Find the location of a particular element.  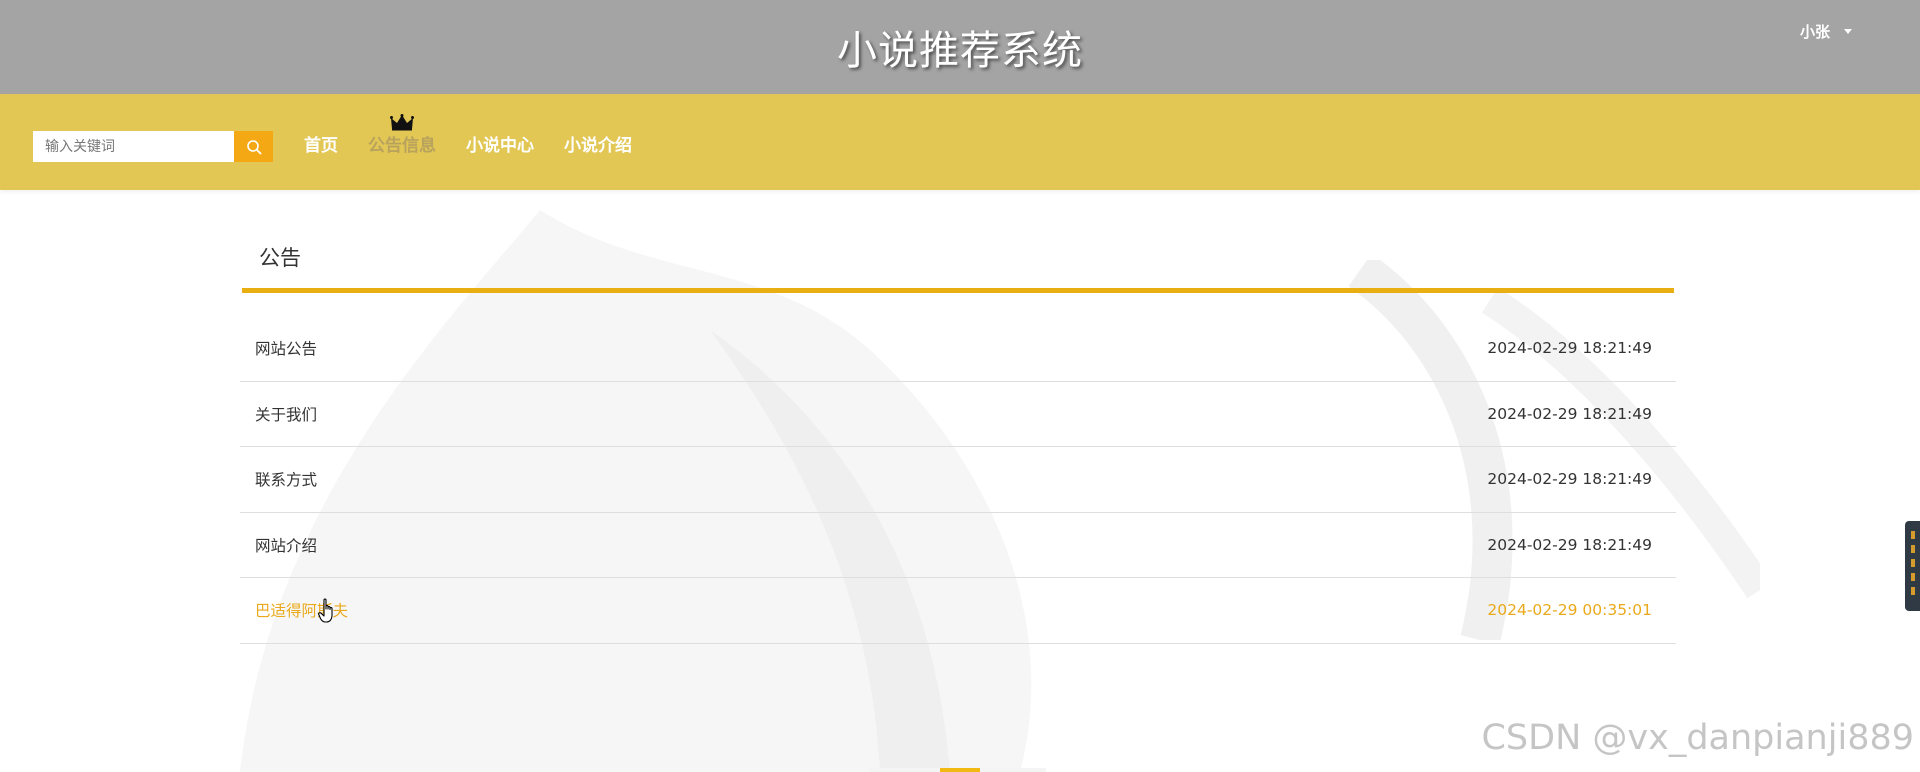

notice-title: 关于我们 is located at coordinates (286, 414).